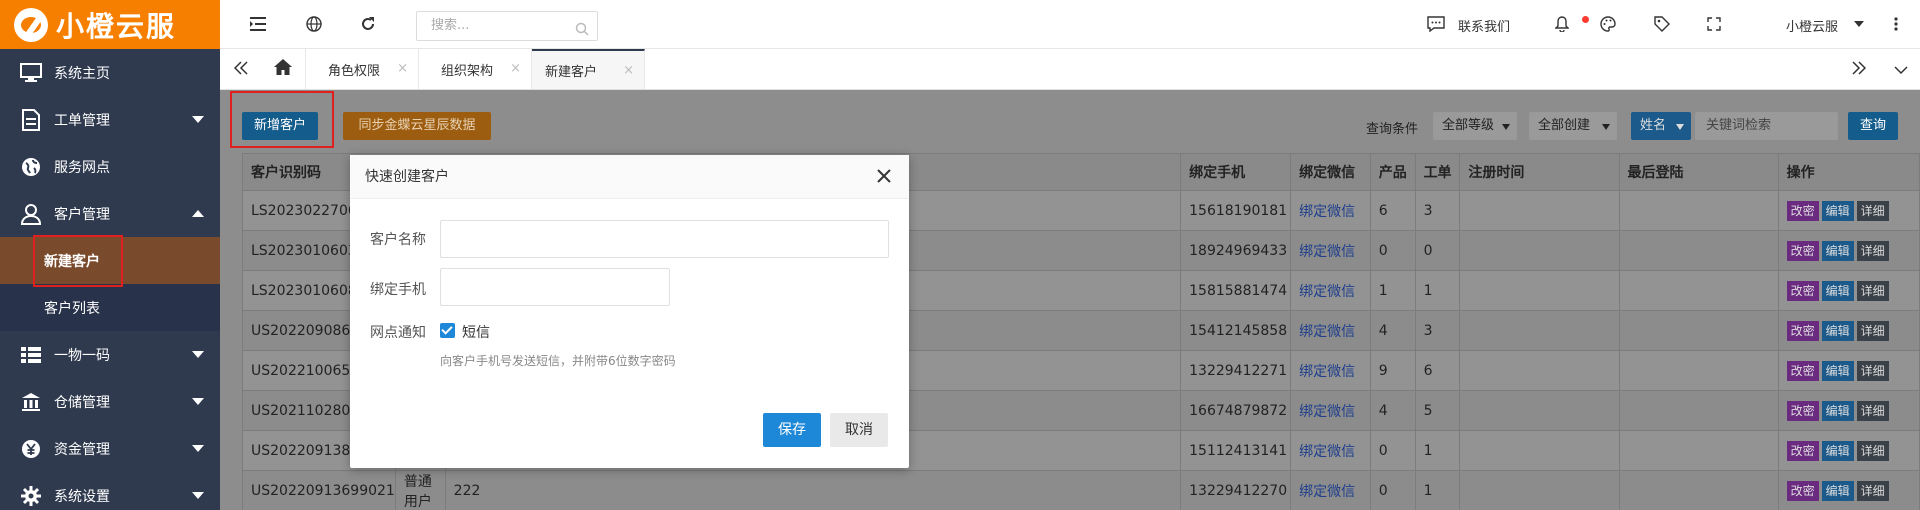 The height and width of the screenshot is (510, 1920). Describe the element at coordinates (555, 287) in the screenshot. I see `bind-phone-input` at that location.